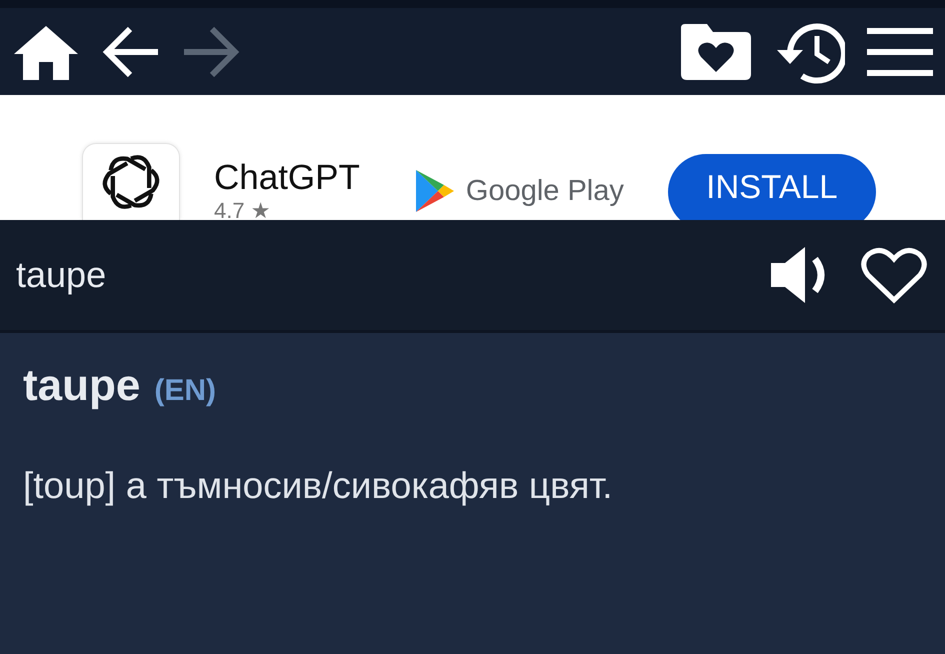 This screenshot has height=654, width=945. Describe the element at coordinates (435, 191) in the screenshot. I see `play-store-icon` at that location.